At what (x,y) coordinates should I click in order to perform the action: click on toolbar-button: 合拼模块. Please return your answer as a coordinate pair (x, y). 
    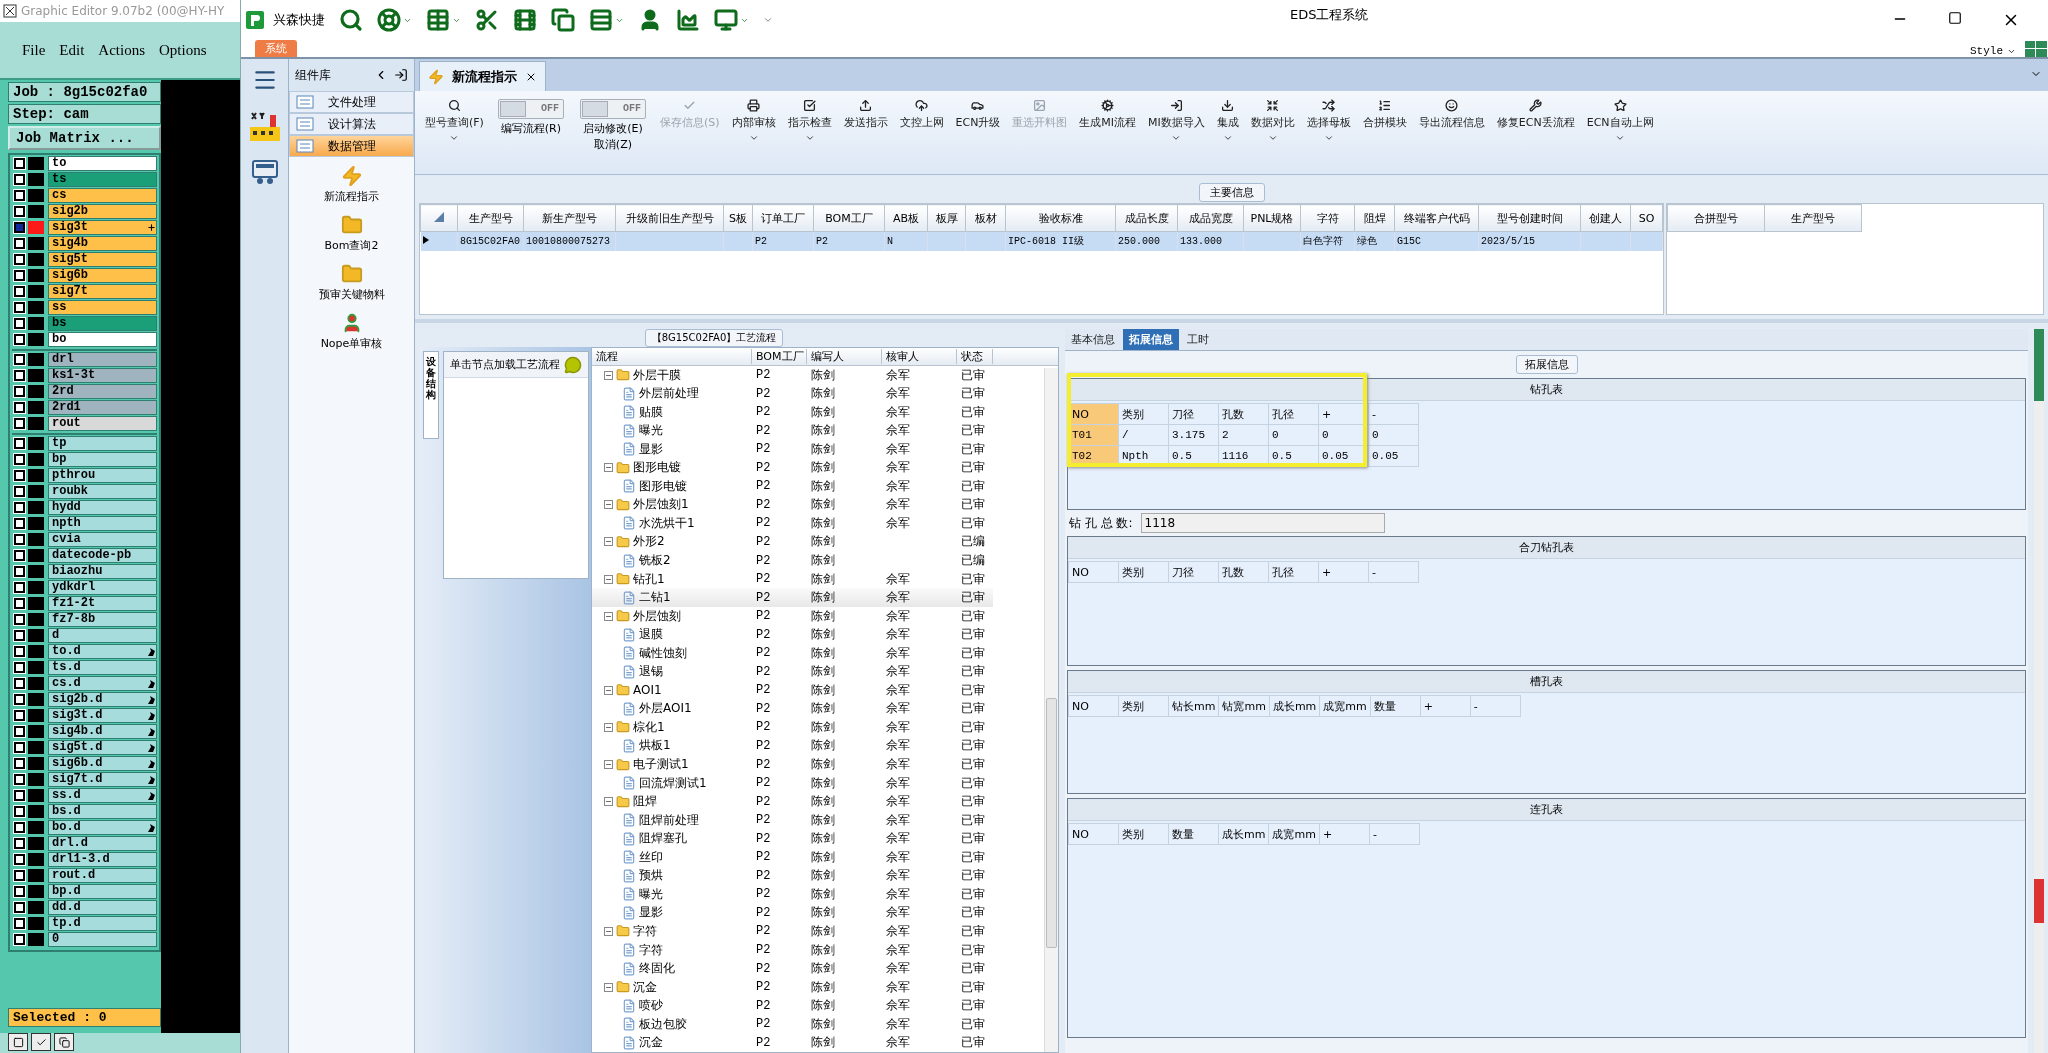
    Looking at the image, I should click on (1384, 114).